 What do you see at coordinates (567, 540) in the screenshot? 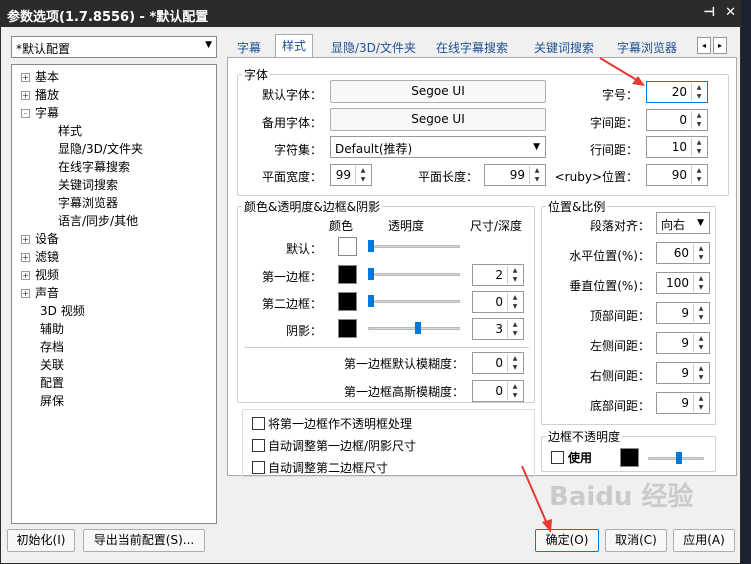
I see `ok-button: 确定(O)` at bounding box center [567, 540].